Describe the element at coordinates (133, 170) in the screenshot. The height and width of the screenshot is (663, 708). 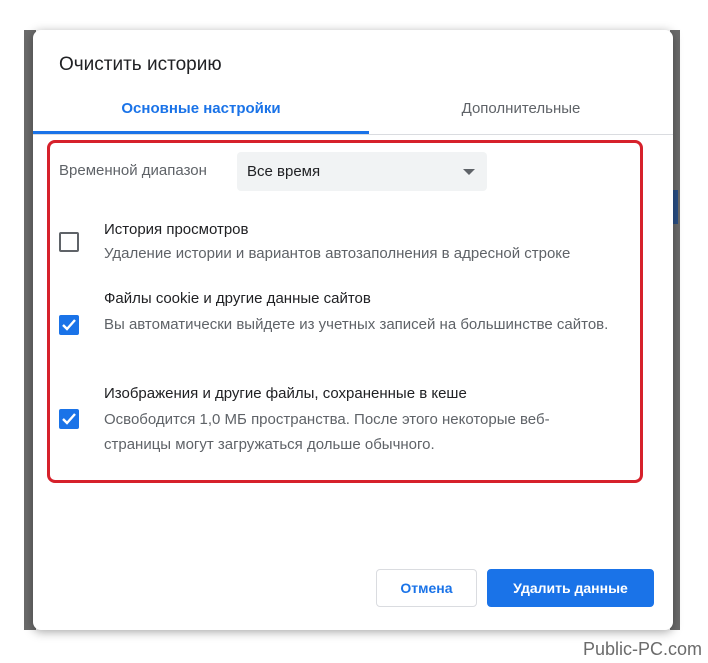
I see `time-range-label: Временной диапазон` at that location.